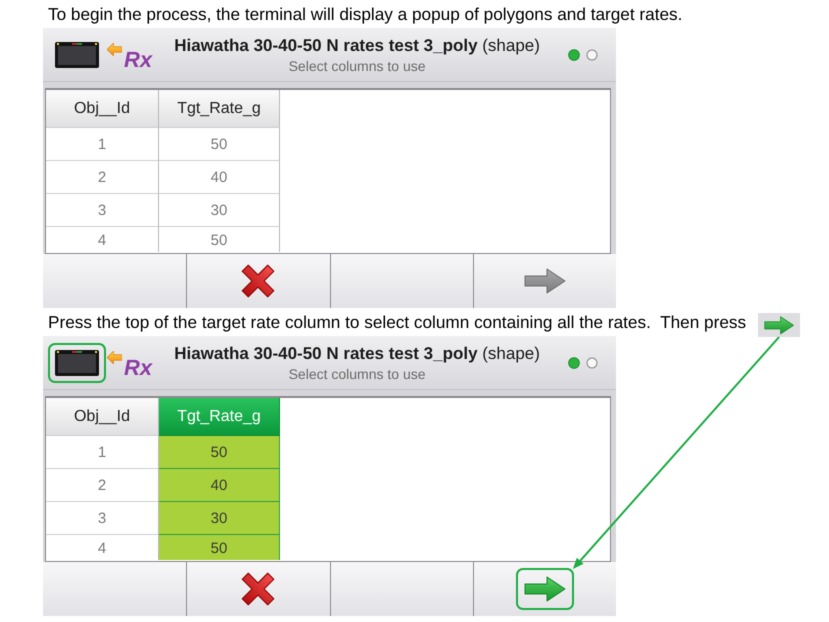 The height and width of the screenshot is (622, 829). I want to click on table-cell: 1, so click(102, 144).